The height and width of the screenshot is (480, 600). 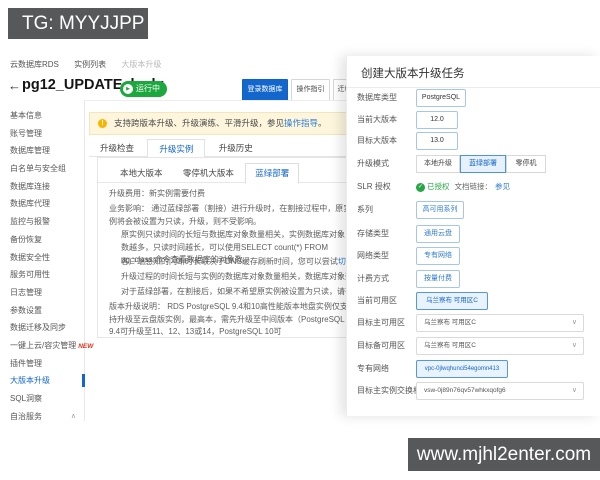 I want to click on target-primary-zone-label: 目标主可用区, so click(x=381, y=322).